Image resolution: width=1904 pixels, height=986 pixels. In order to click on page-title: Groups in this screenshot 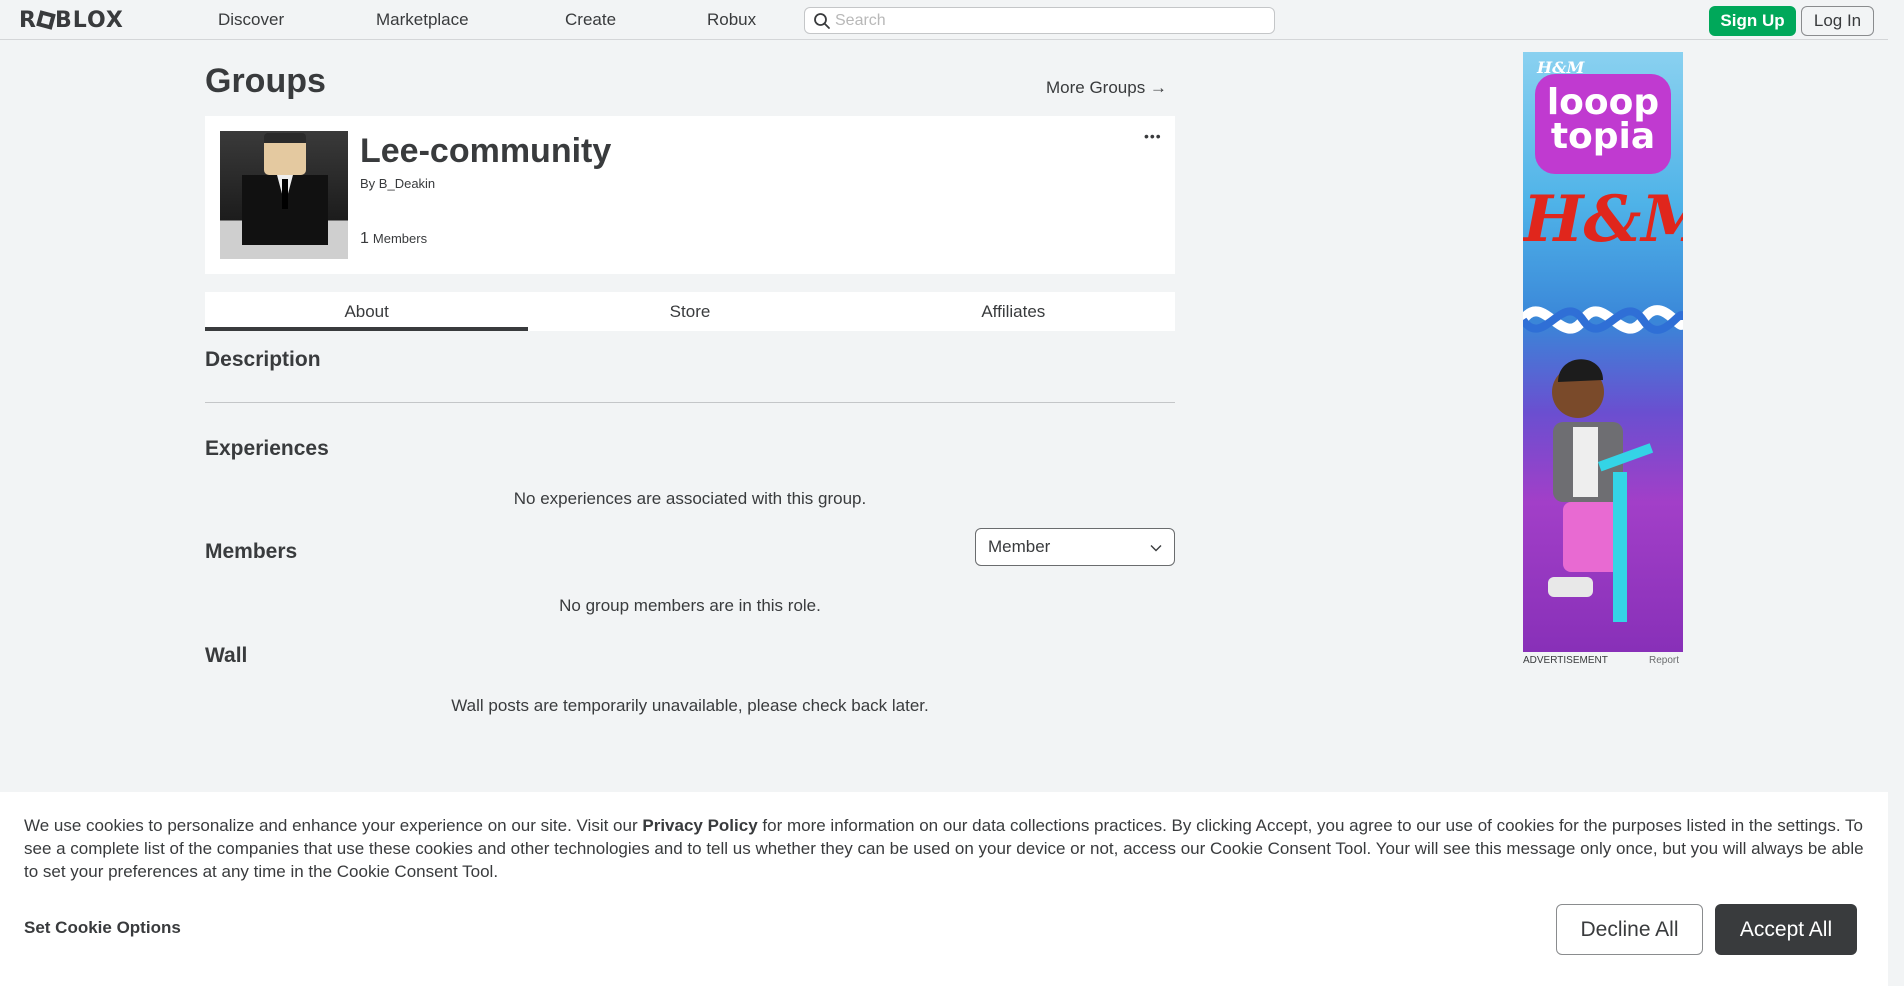, I will do `click(265, 81)`.